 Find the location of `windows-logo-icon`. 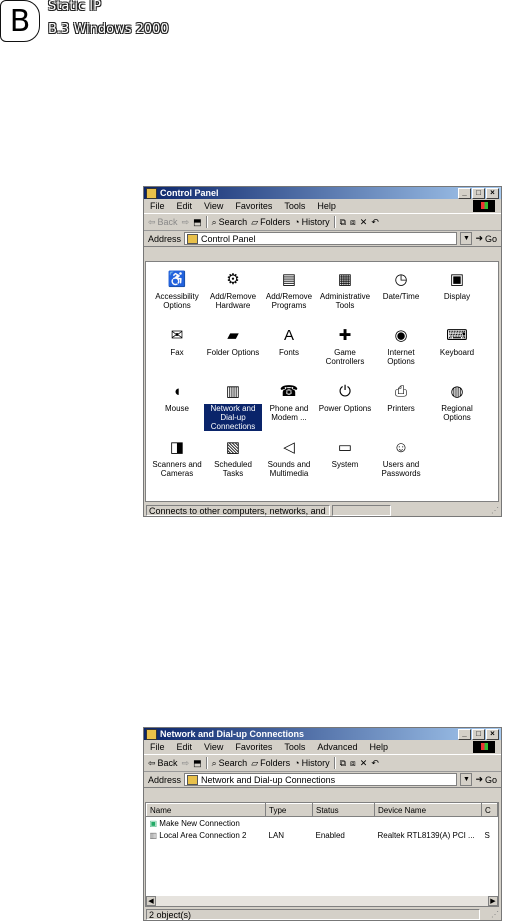

windows-logo-icon is located at coordinates (484, 206).